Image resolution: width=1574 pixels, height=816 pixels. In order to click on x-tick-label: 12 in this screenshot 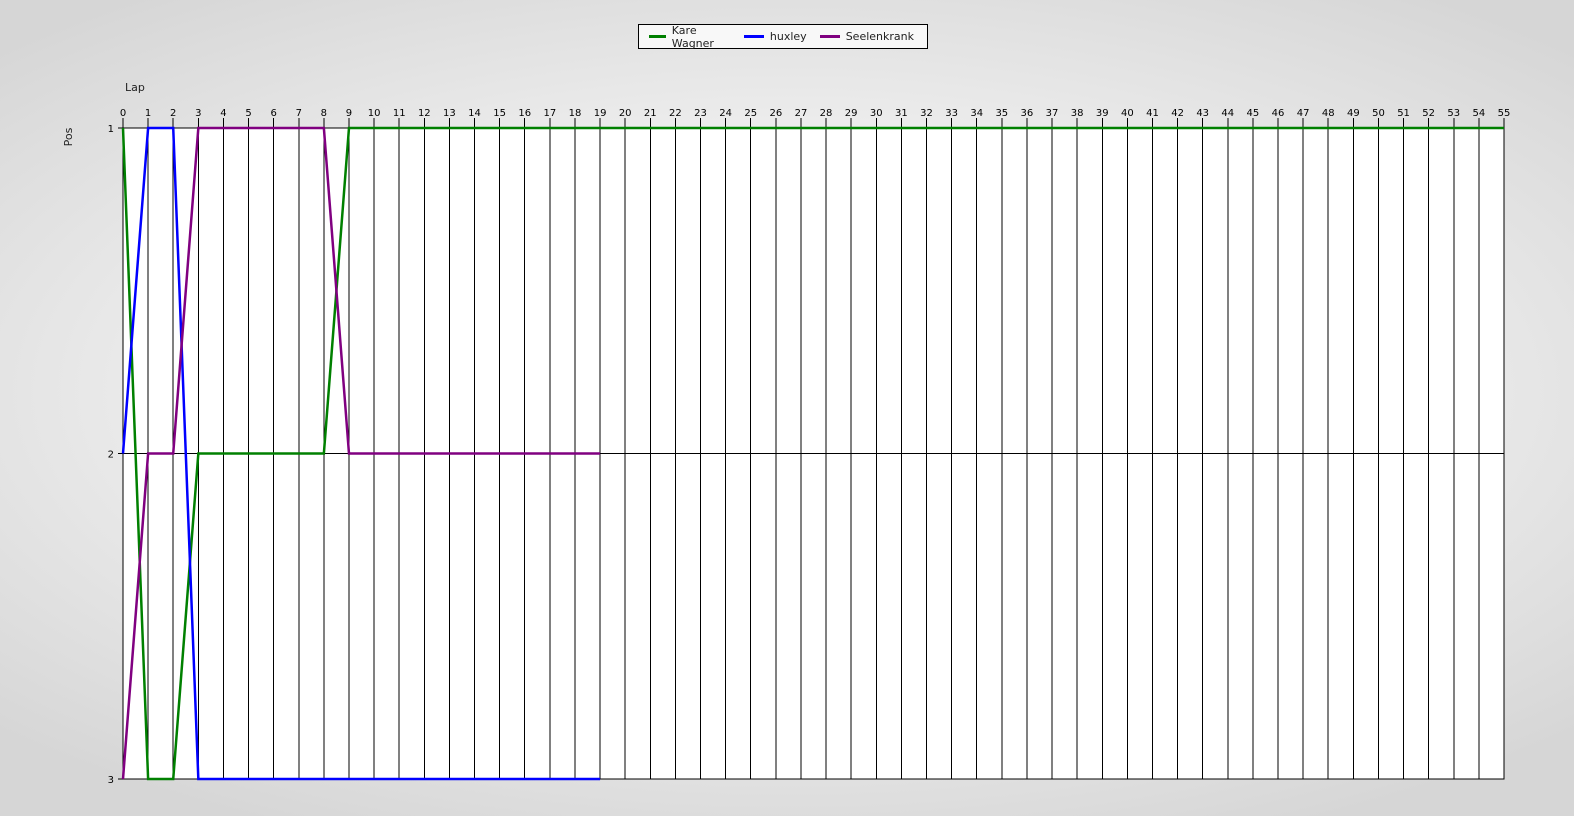, I will do `click(424, 113)`.